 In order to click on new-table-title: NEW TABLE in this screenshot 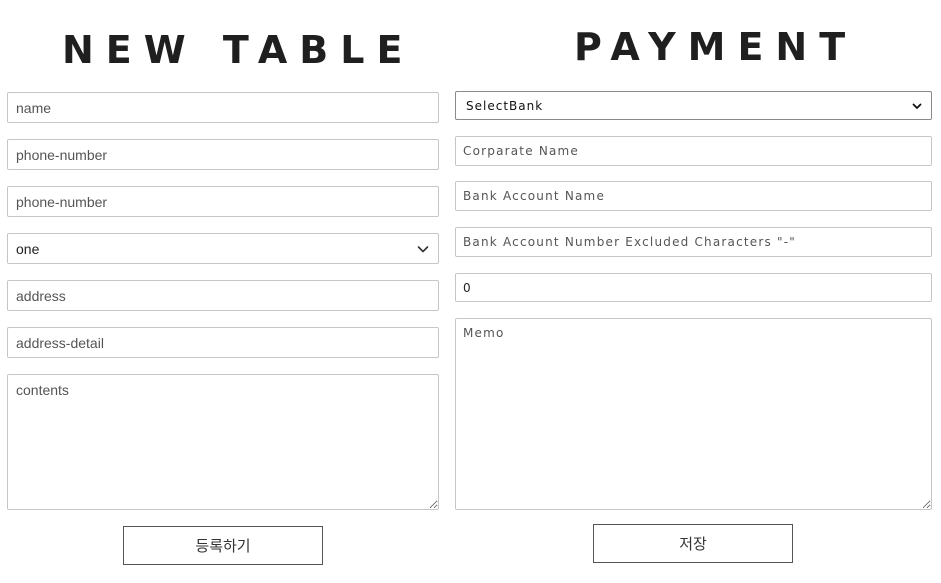, I will do `click(238, 50)`.